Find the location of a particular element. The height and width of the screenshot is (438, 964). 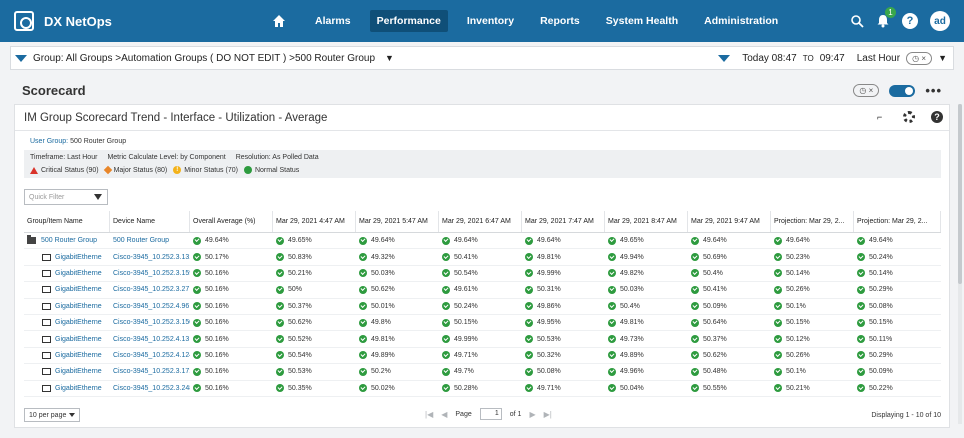

device-name-link: 500 Router Group is located at coordinates (151, 240).